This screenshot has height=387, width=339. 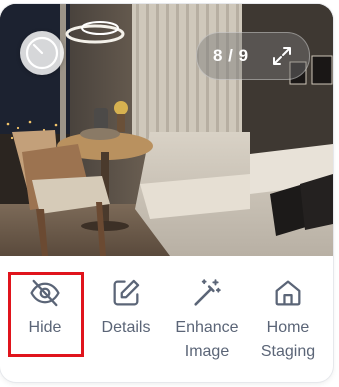 I want to click on details-label: Details, so click(x=126, y=327).